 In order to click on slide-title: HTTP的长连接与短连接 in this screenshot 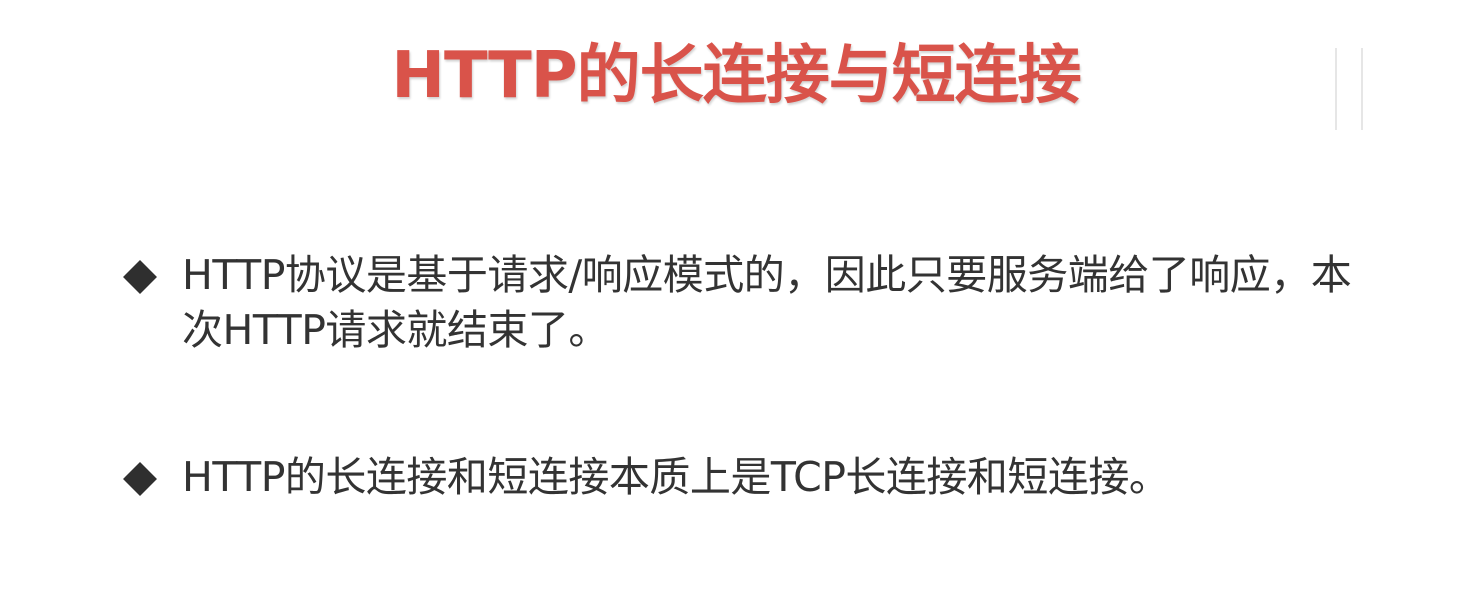, I will do `click(736, 76)`.